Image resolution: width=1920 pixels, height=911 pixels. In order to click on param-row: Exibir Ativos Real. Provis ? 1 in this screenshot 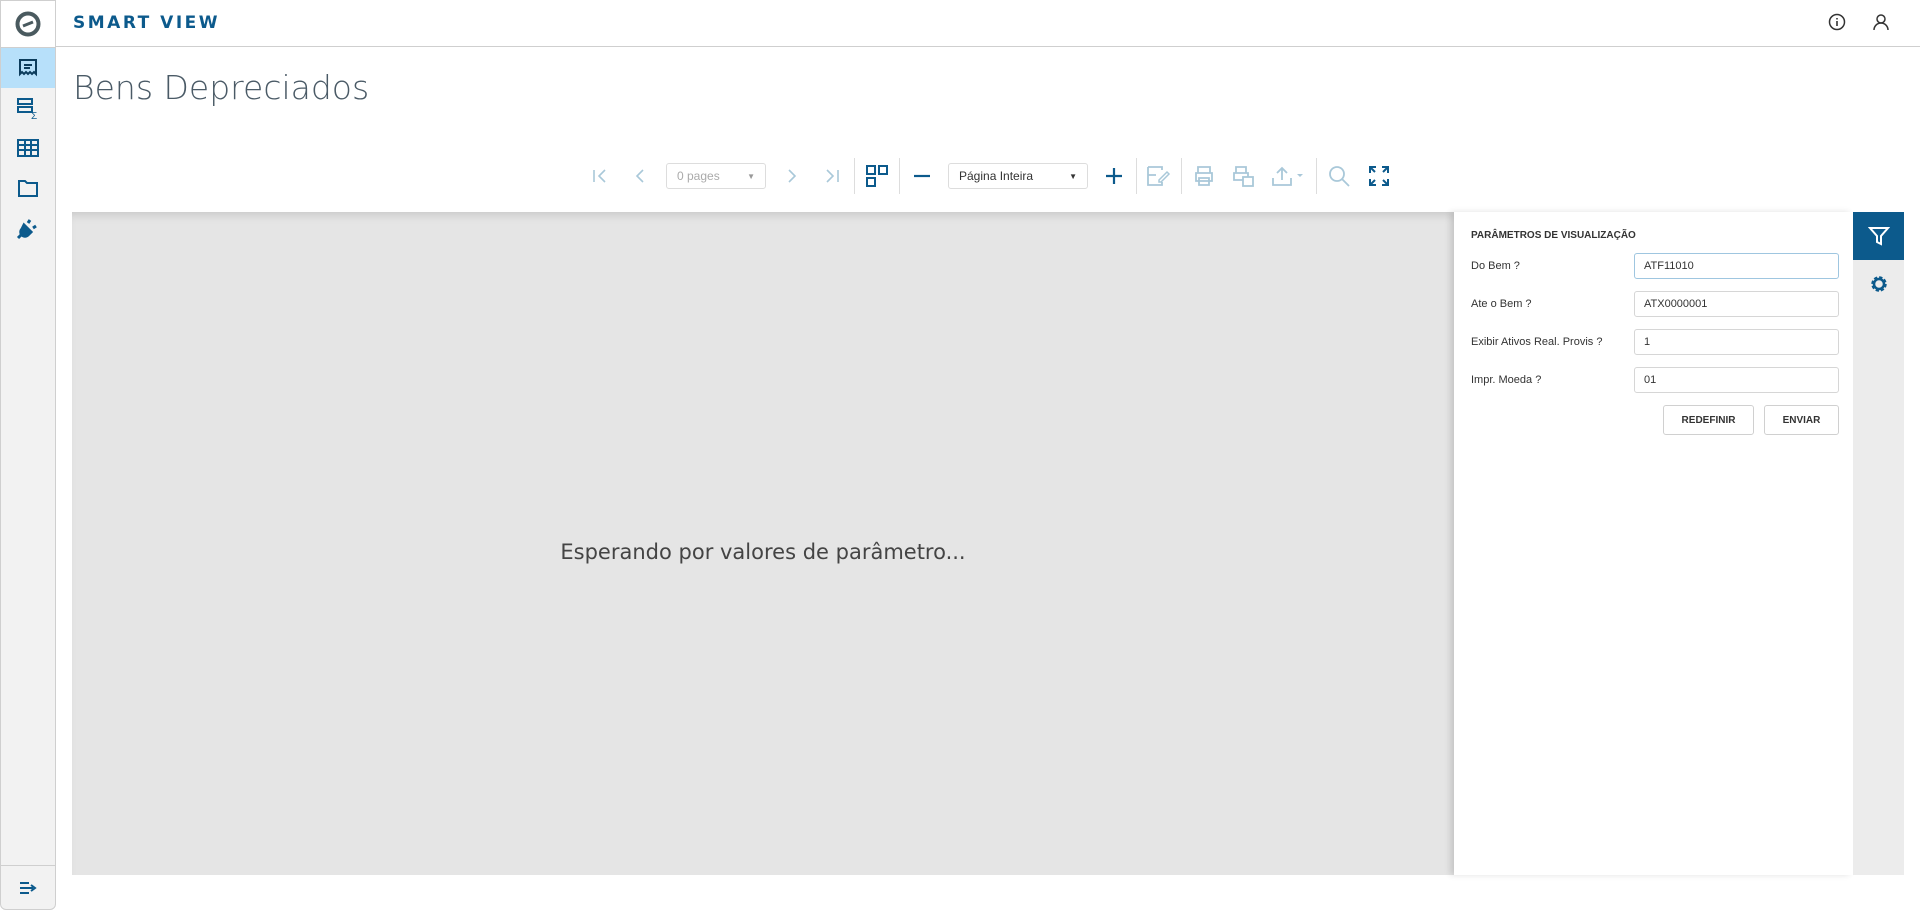, I will do `click(1653, 342)`.